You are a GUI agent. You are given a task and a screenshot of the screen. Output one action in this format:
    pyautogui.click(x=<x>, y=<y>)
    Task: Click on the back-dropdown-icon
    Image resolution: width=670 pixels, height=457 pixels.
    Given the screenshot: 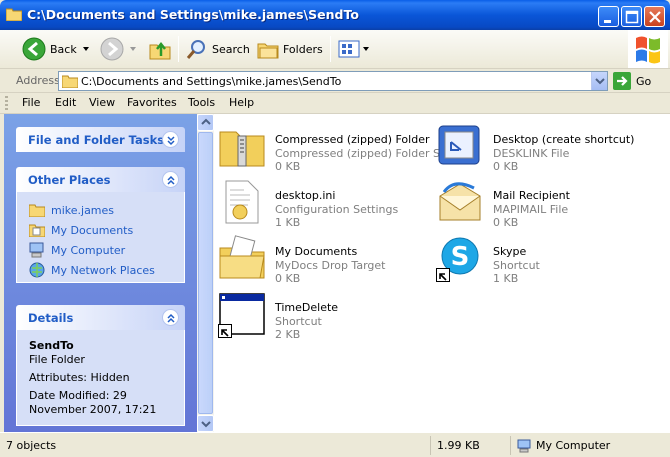 What is the action you would take?
    pyautogui.click(x=85, y=49)
    